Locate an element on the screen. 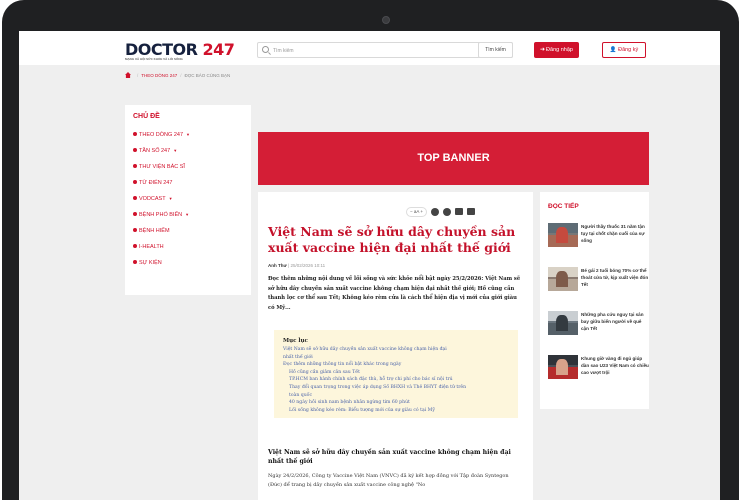  register-button: 👤 Đăng ký is located at coordinates (624, 50).